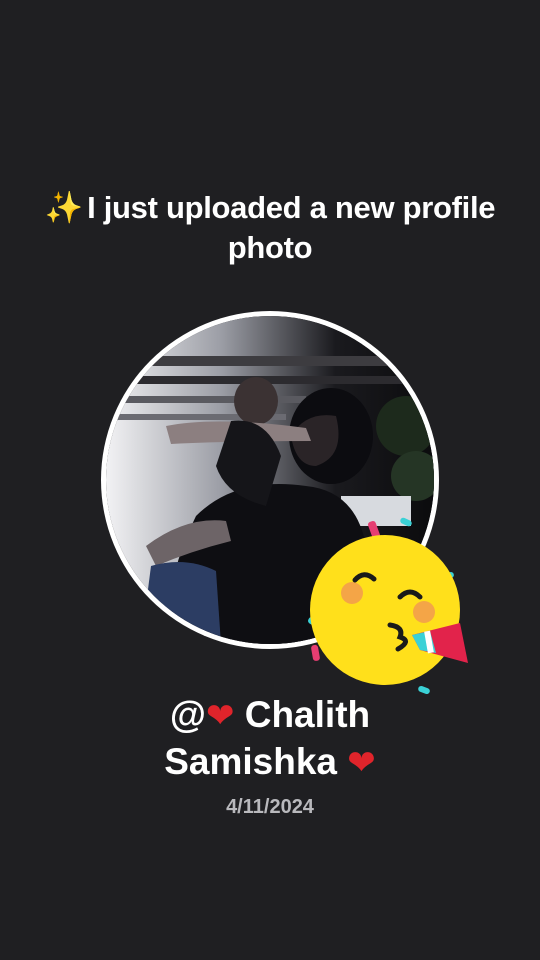 This screenshot has height=960, width=540. Describe the element at coordinates (270, 739) in the screenshot. I see `profile-username: @❤ Chalith Samishka ❤` at that location.